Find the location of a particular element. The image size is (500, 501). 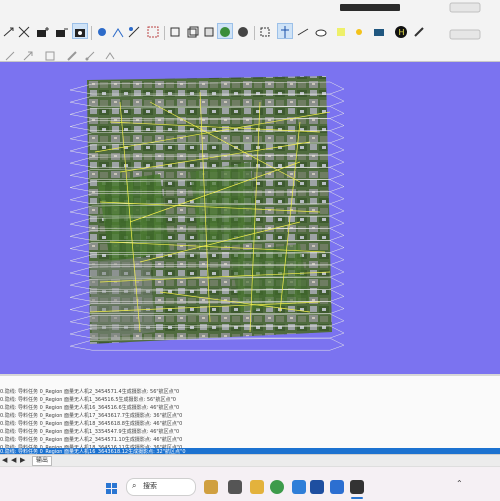

layers-icon is located at coordinates (379, 31).